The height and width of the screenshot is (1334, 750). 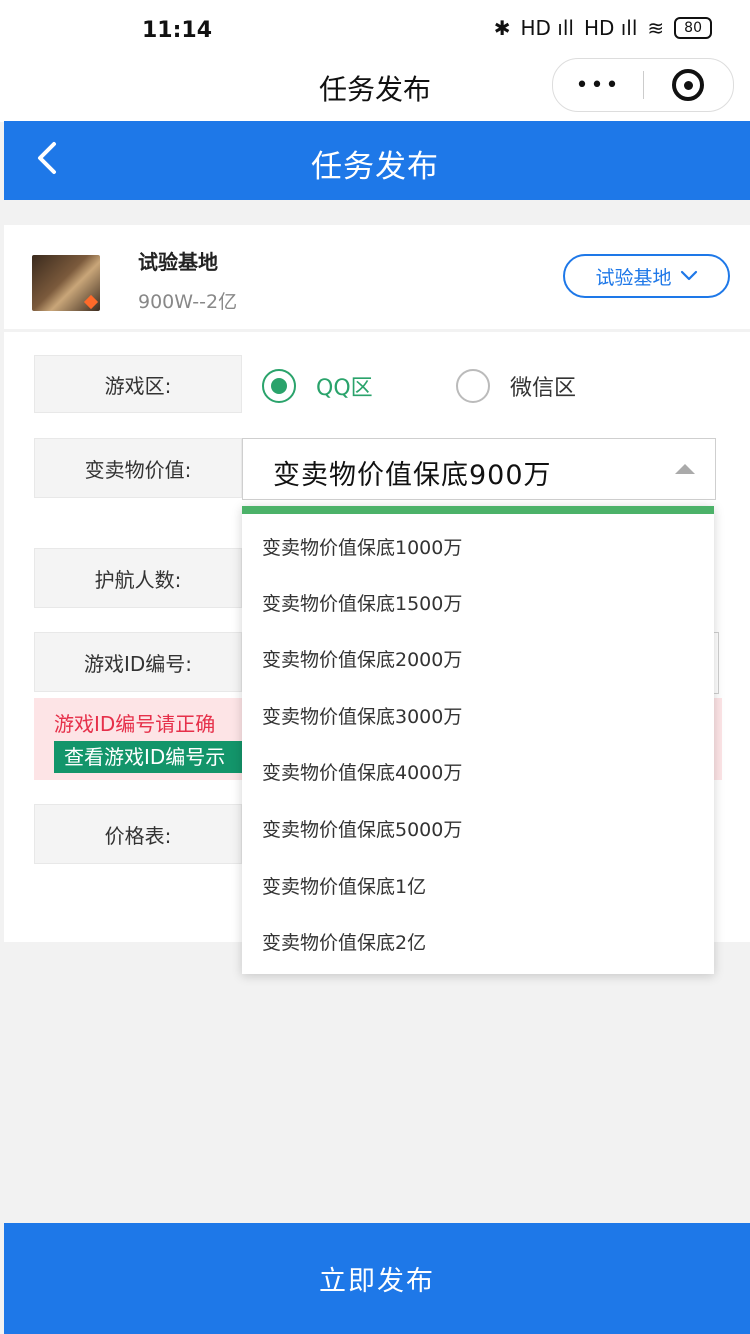 What do you see at coordinates (344, 388) in the screenshot?
I see `radio-qq-label: QQ区` at bounding box center [344, 388].